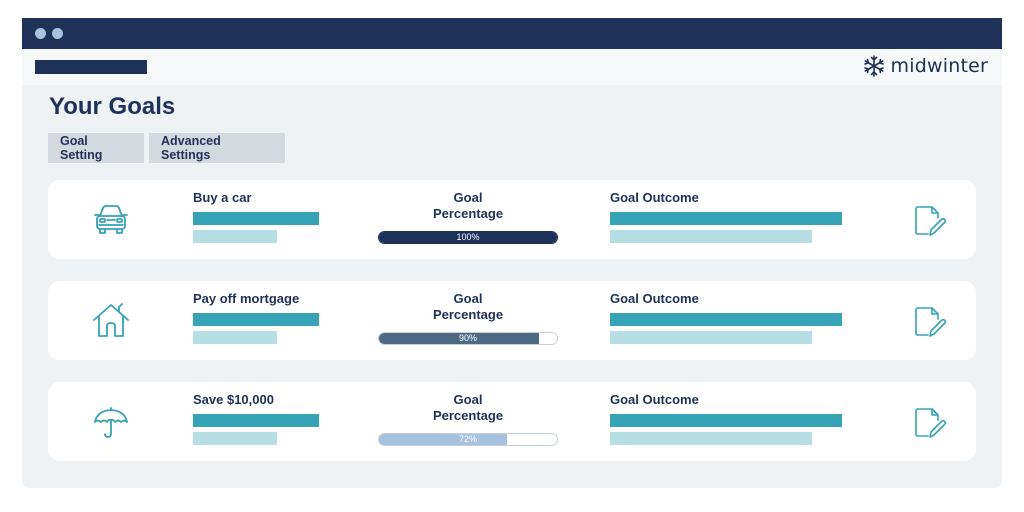  Describe the element at coordinates (873, 66) in the screenshot. I see `snowflake-icon` at that location.